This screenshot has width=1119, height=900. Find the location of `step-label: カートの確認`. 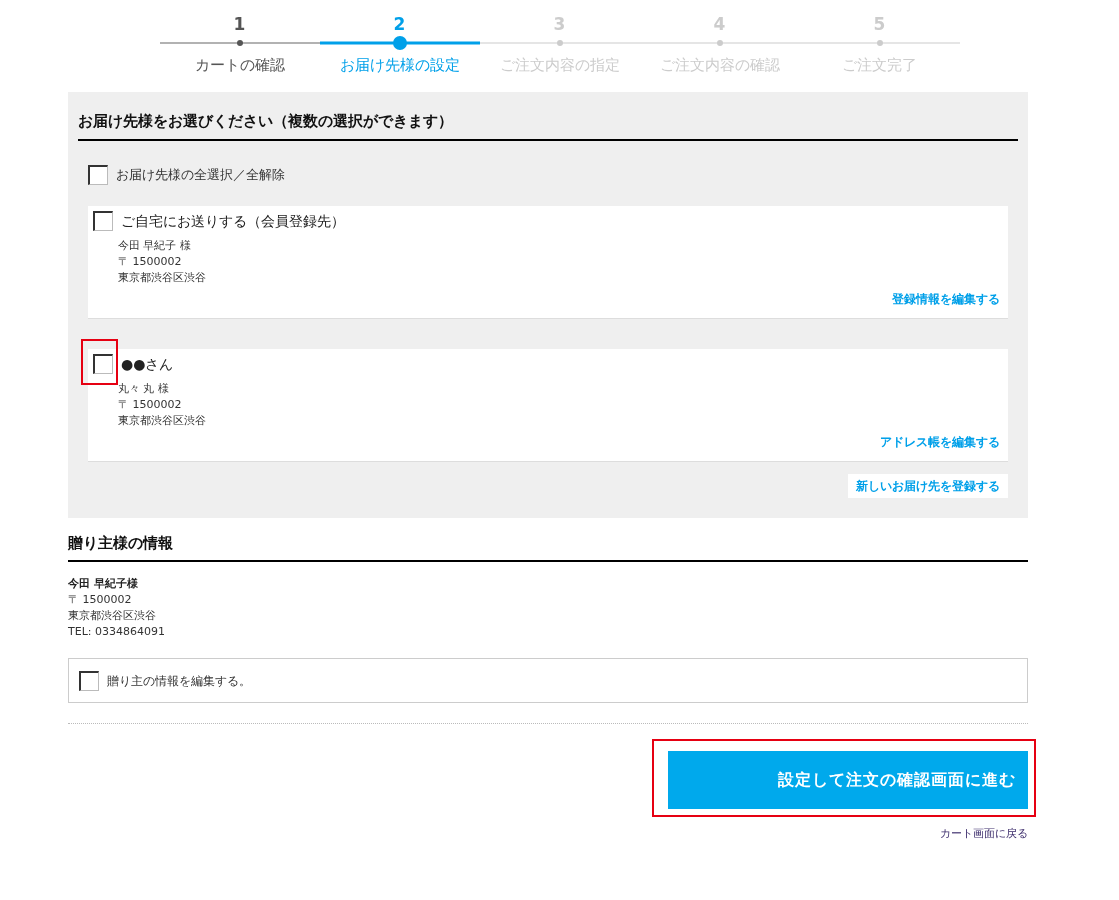

step-label: カートの確認 is located at coordinates (239, 65).